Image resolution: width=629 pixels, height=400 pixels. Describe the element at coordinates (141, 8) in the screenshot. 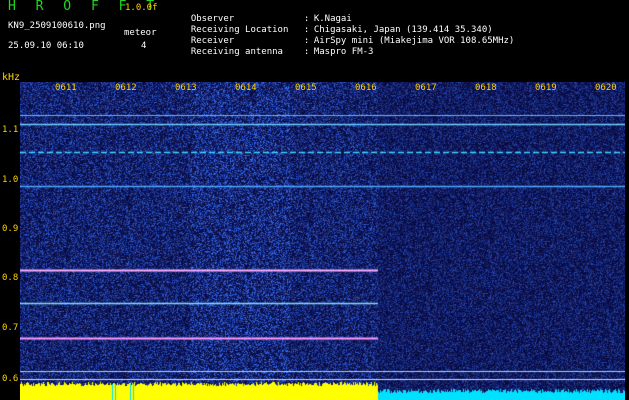

I see `version-label: 1.0.0f` at that location.